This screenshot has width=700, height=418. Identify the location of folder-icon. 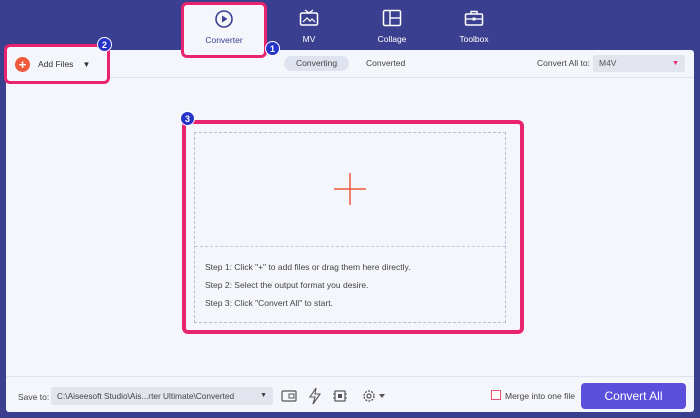
(289, 396).